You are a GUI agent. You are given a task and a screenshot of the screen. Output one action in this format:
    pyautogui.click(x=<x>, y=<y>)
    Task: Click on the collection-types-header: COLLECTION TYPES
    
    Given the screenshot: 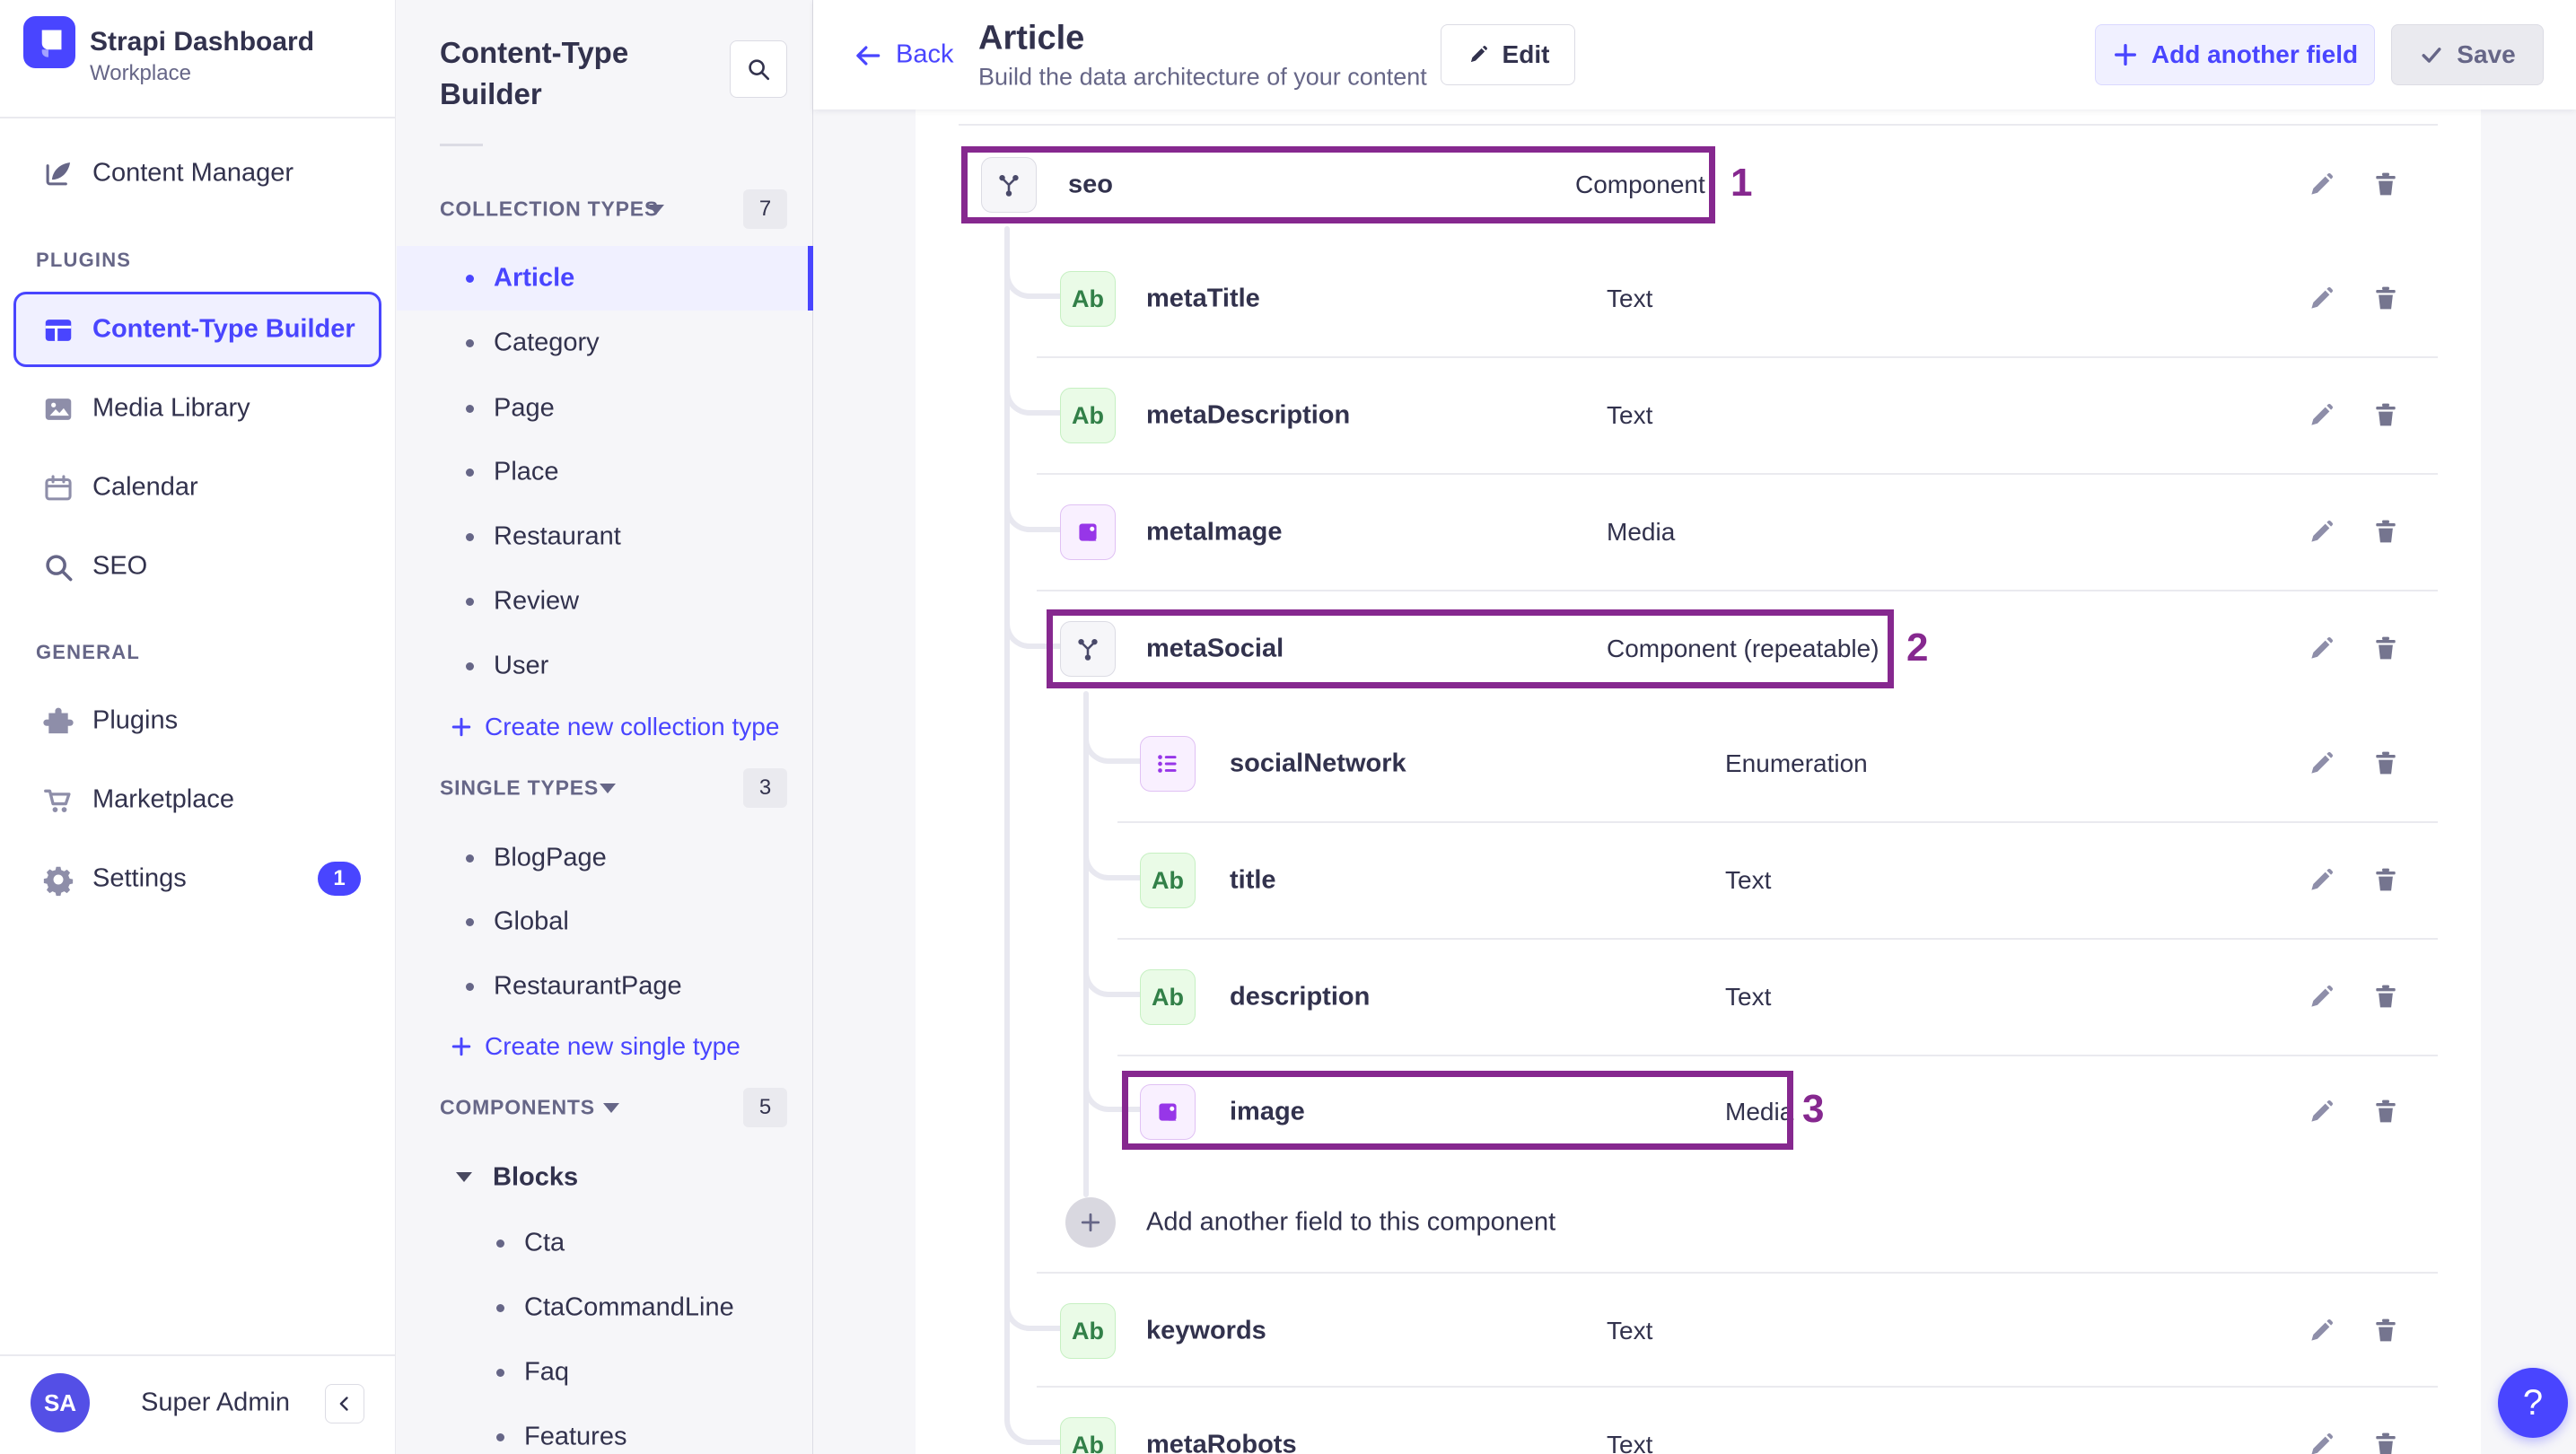 What is the action you would take?
    pyautogui.click(x=549, y=209)
    